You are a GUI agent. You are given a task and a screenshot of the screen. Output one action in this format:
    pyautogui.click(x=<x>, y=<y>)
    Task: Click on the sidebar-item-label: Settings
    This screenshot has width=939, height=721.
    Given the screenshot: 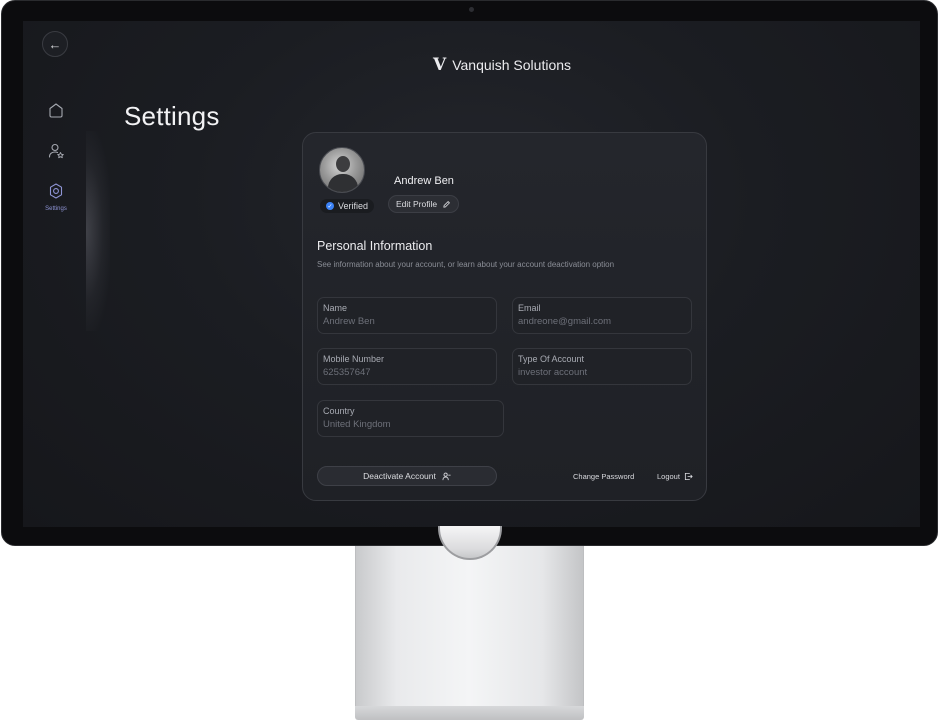 What is the action you would take?
    pyautogui.click(x=56, y=209)
    